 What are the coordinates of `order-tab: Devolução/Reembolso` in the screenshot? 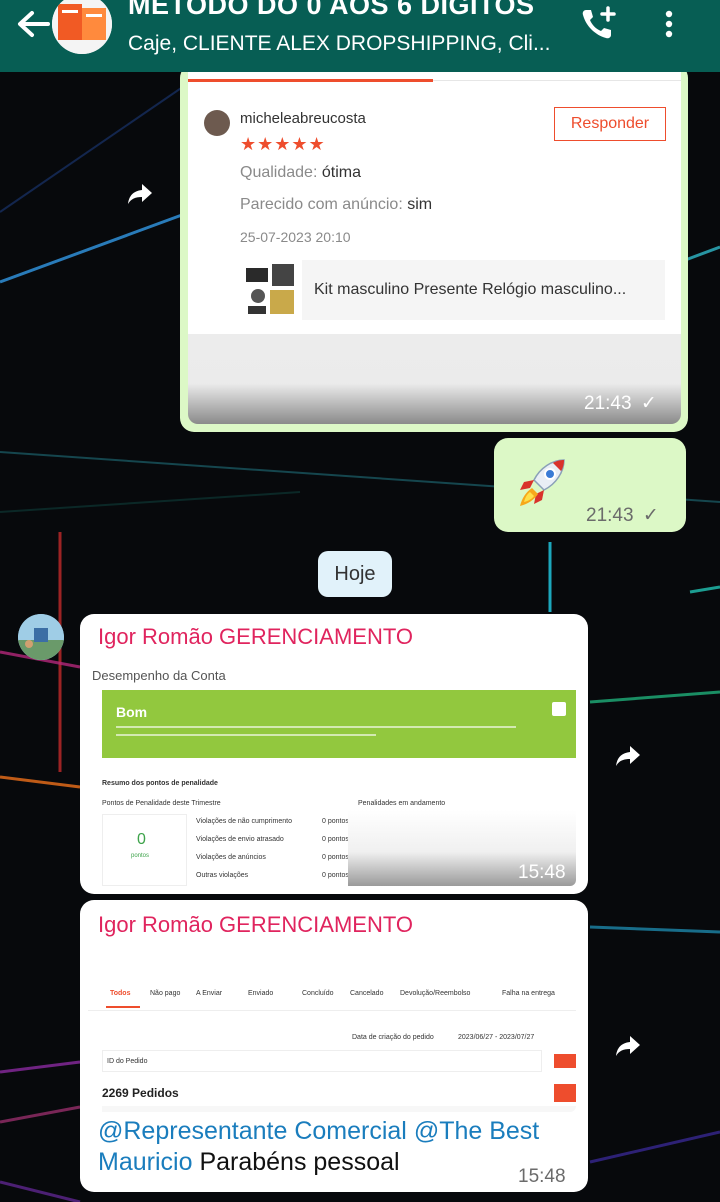 It's located at (435, 993).